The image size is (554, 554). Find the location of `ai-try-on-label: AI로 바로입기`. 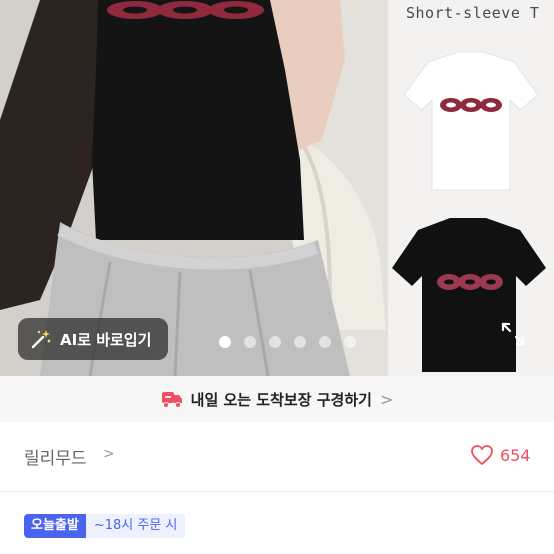

ai-try-on-label: AI로 바로입기 is located at coordinates (106, 339).